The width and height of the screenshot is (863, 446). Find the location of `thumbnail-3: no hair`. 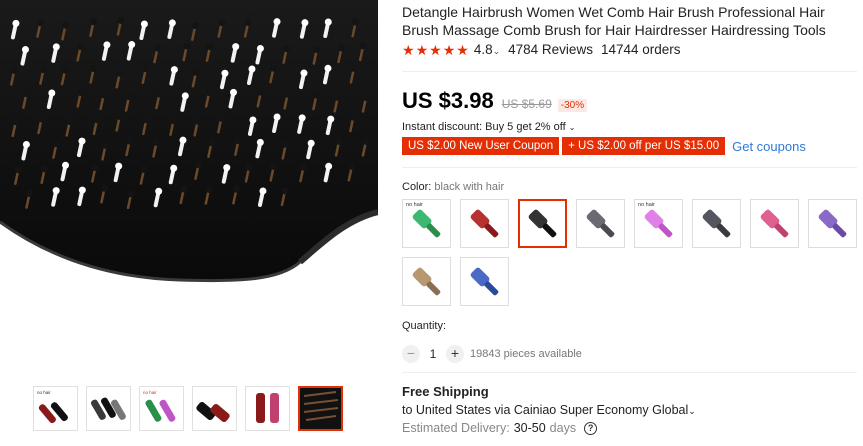

thumbnail-3: no hair is located at coordinates (161, 408).